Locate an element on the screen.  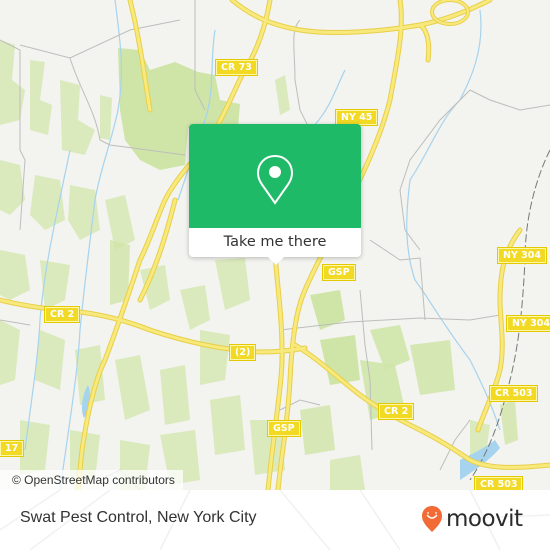
location-popup: Take me there is located at coordinates (275, 190).